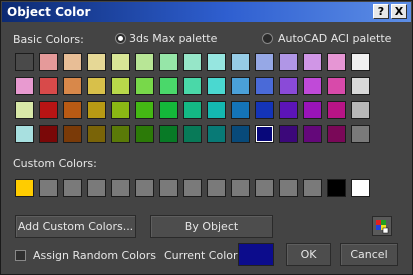 The image size is (413, 275). Describe the element at coordinates (369, 254) in the screenshot. I see `cancel-button: Cancel` at that location.